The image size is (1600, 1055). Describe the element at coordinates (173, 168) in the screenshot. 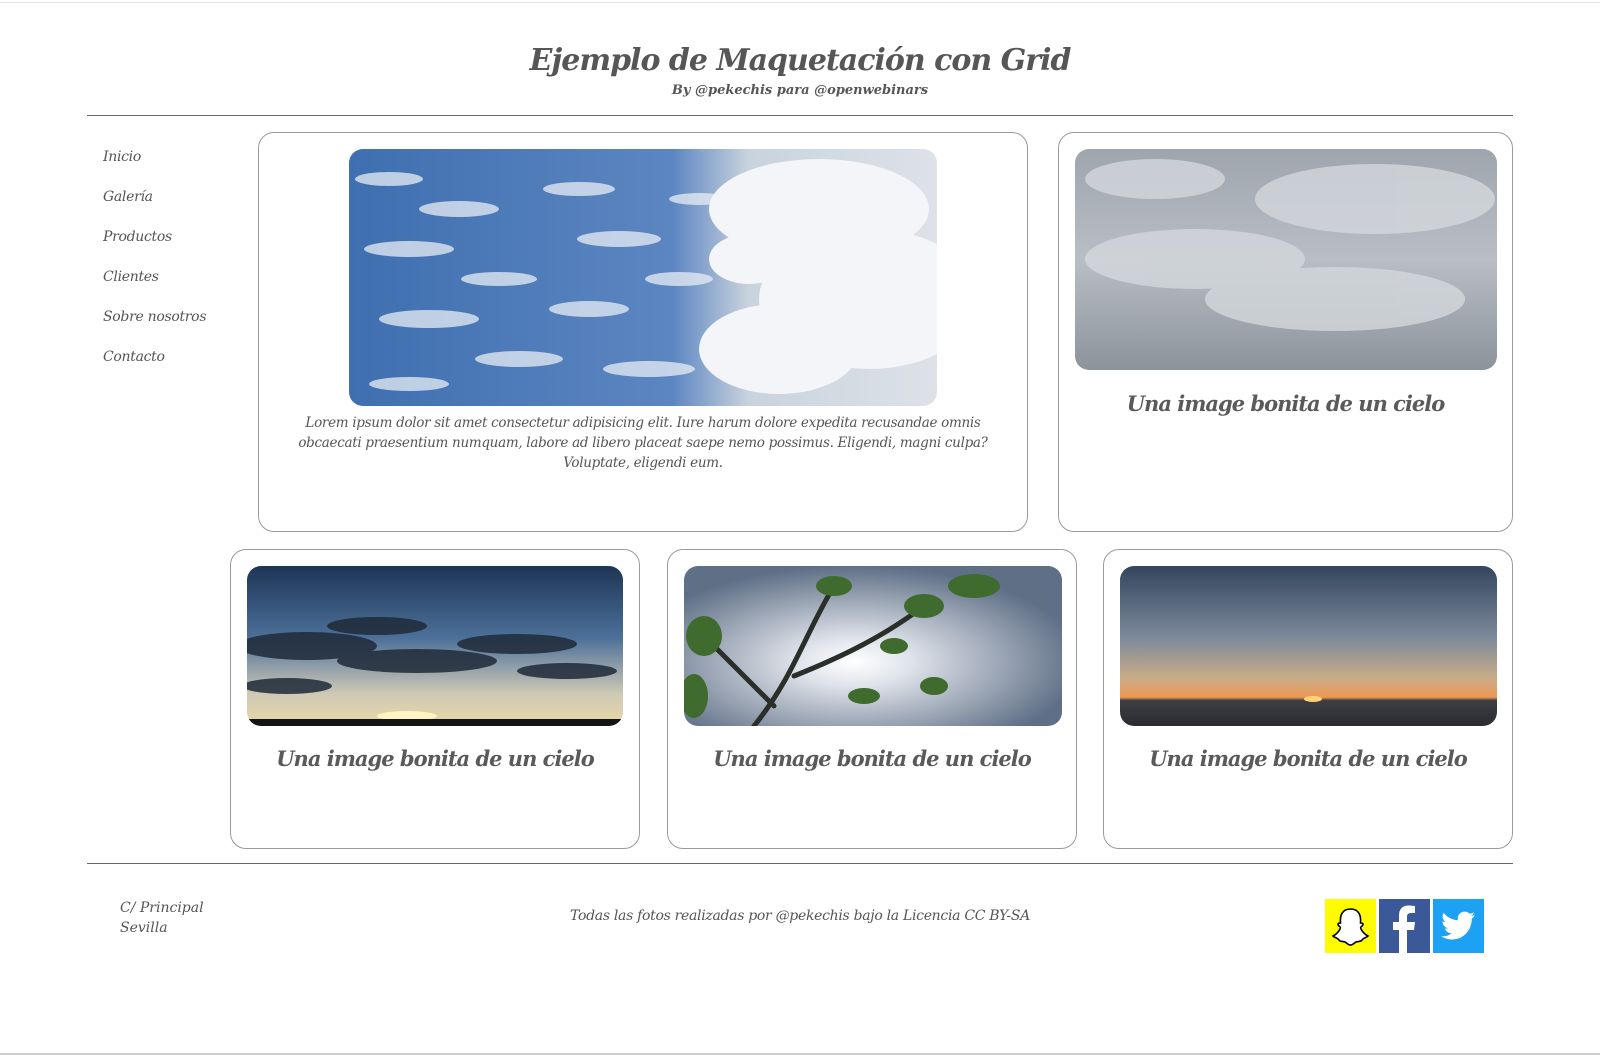

I see `nav-item-inicio: Inicio` at that location.